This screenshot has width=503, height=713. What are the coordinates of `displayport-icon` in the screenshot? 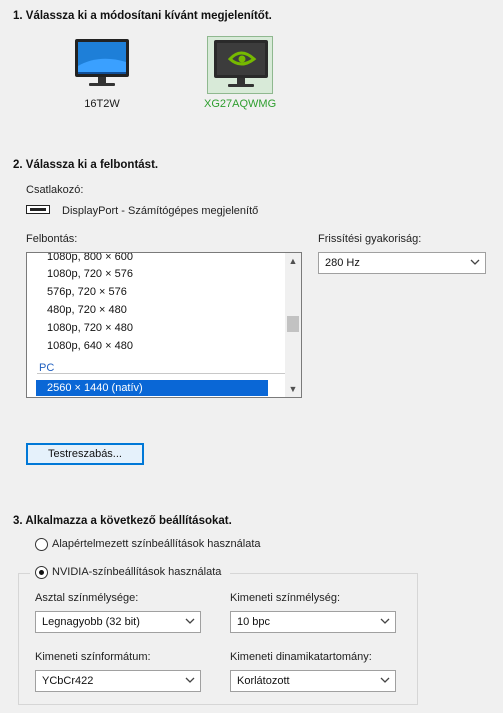 It's located at (38, 209).